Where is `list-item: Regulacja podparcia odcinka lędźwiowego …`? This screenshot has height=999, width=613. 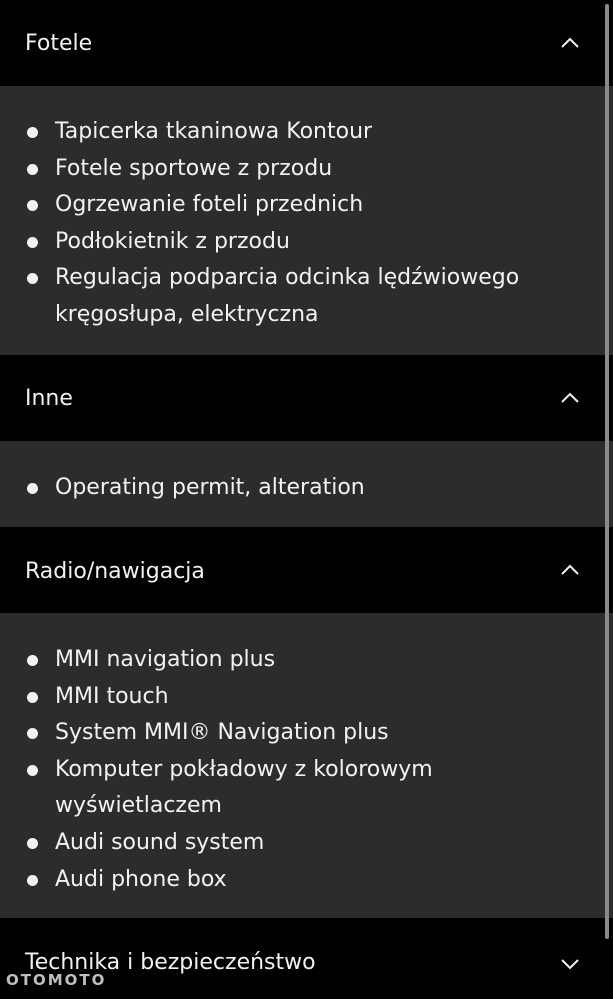 list-item: Regulacja podparcia odcinka lędźwiowego … is located at coordinates (306, 296).